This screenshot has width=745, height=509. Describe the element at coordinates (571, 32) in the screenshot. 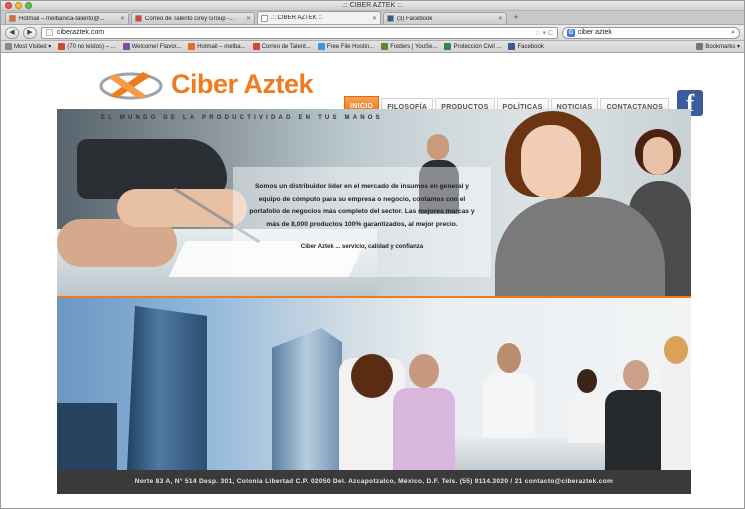

I see `google-icon: G` at that location.